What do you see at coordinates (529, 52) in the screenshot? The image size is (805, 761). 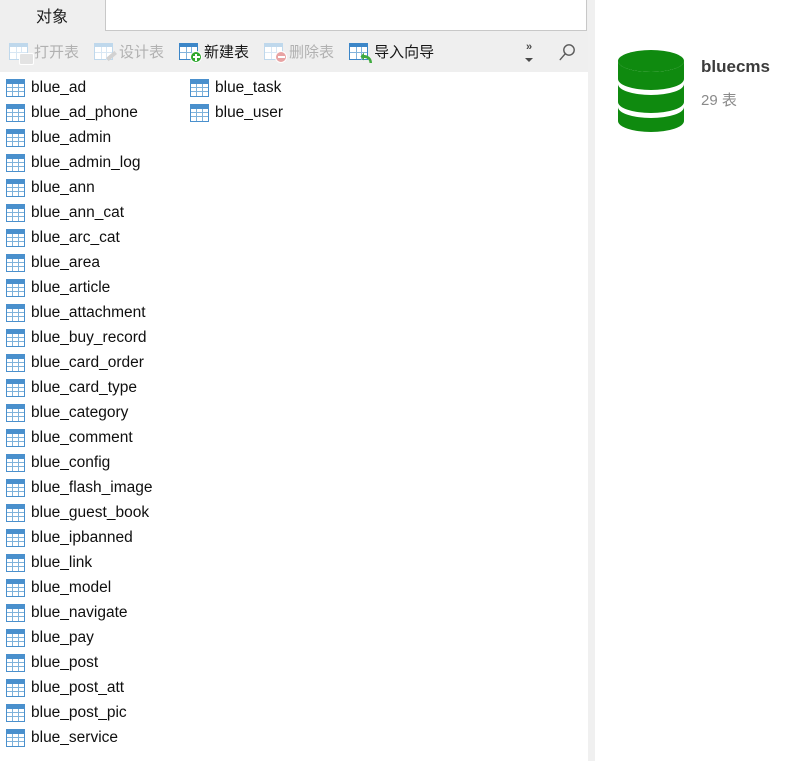 I see `toolbar-overflow-button: »` at bounding box center [529, 52].